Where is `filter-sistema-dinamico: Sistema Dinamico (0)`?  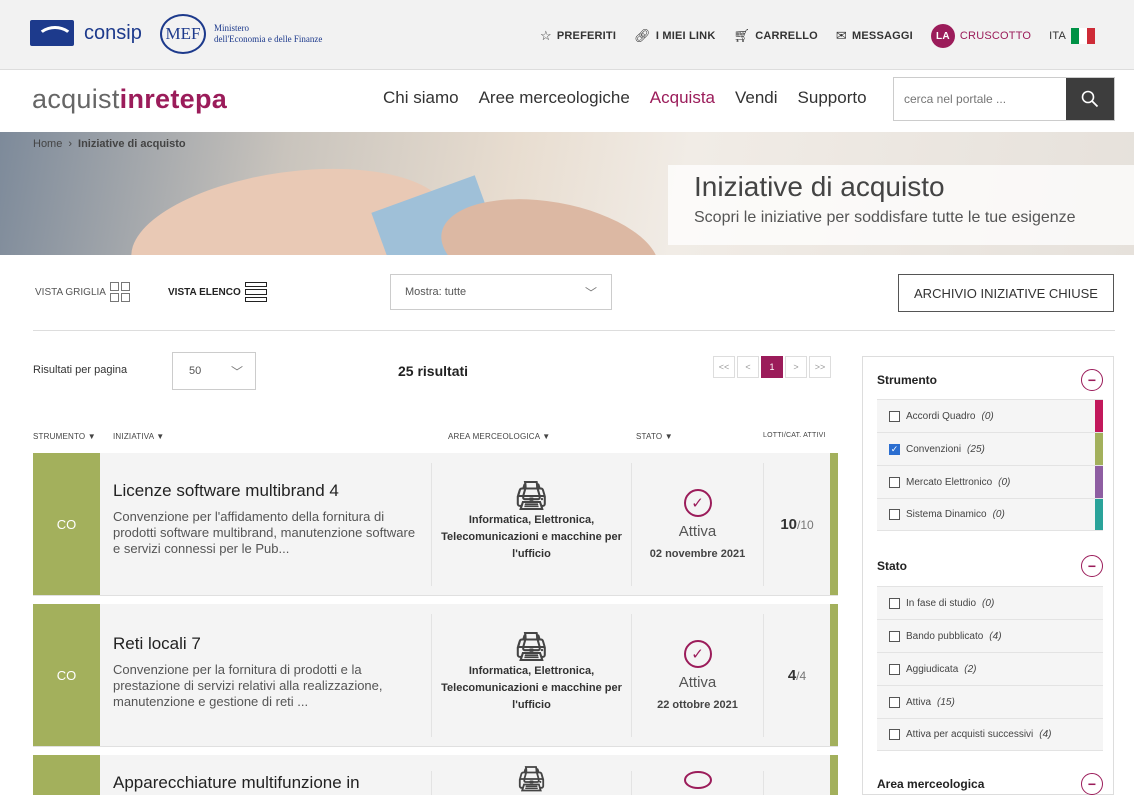
filter-sistema-dinamico: Sistema Dinamico (0) is located at coordinates (990, 514).